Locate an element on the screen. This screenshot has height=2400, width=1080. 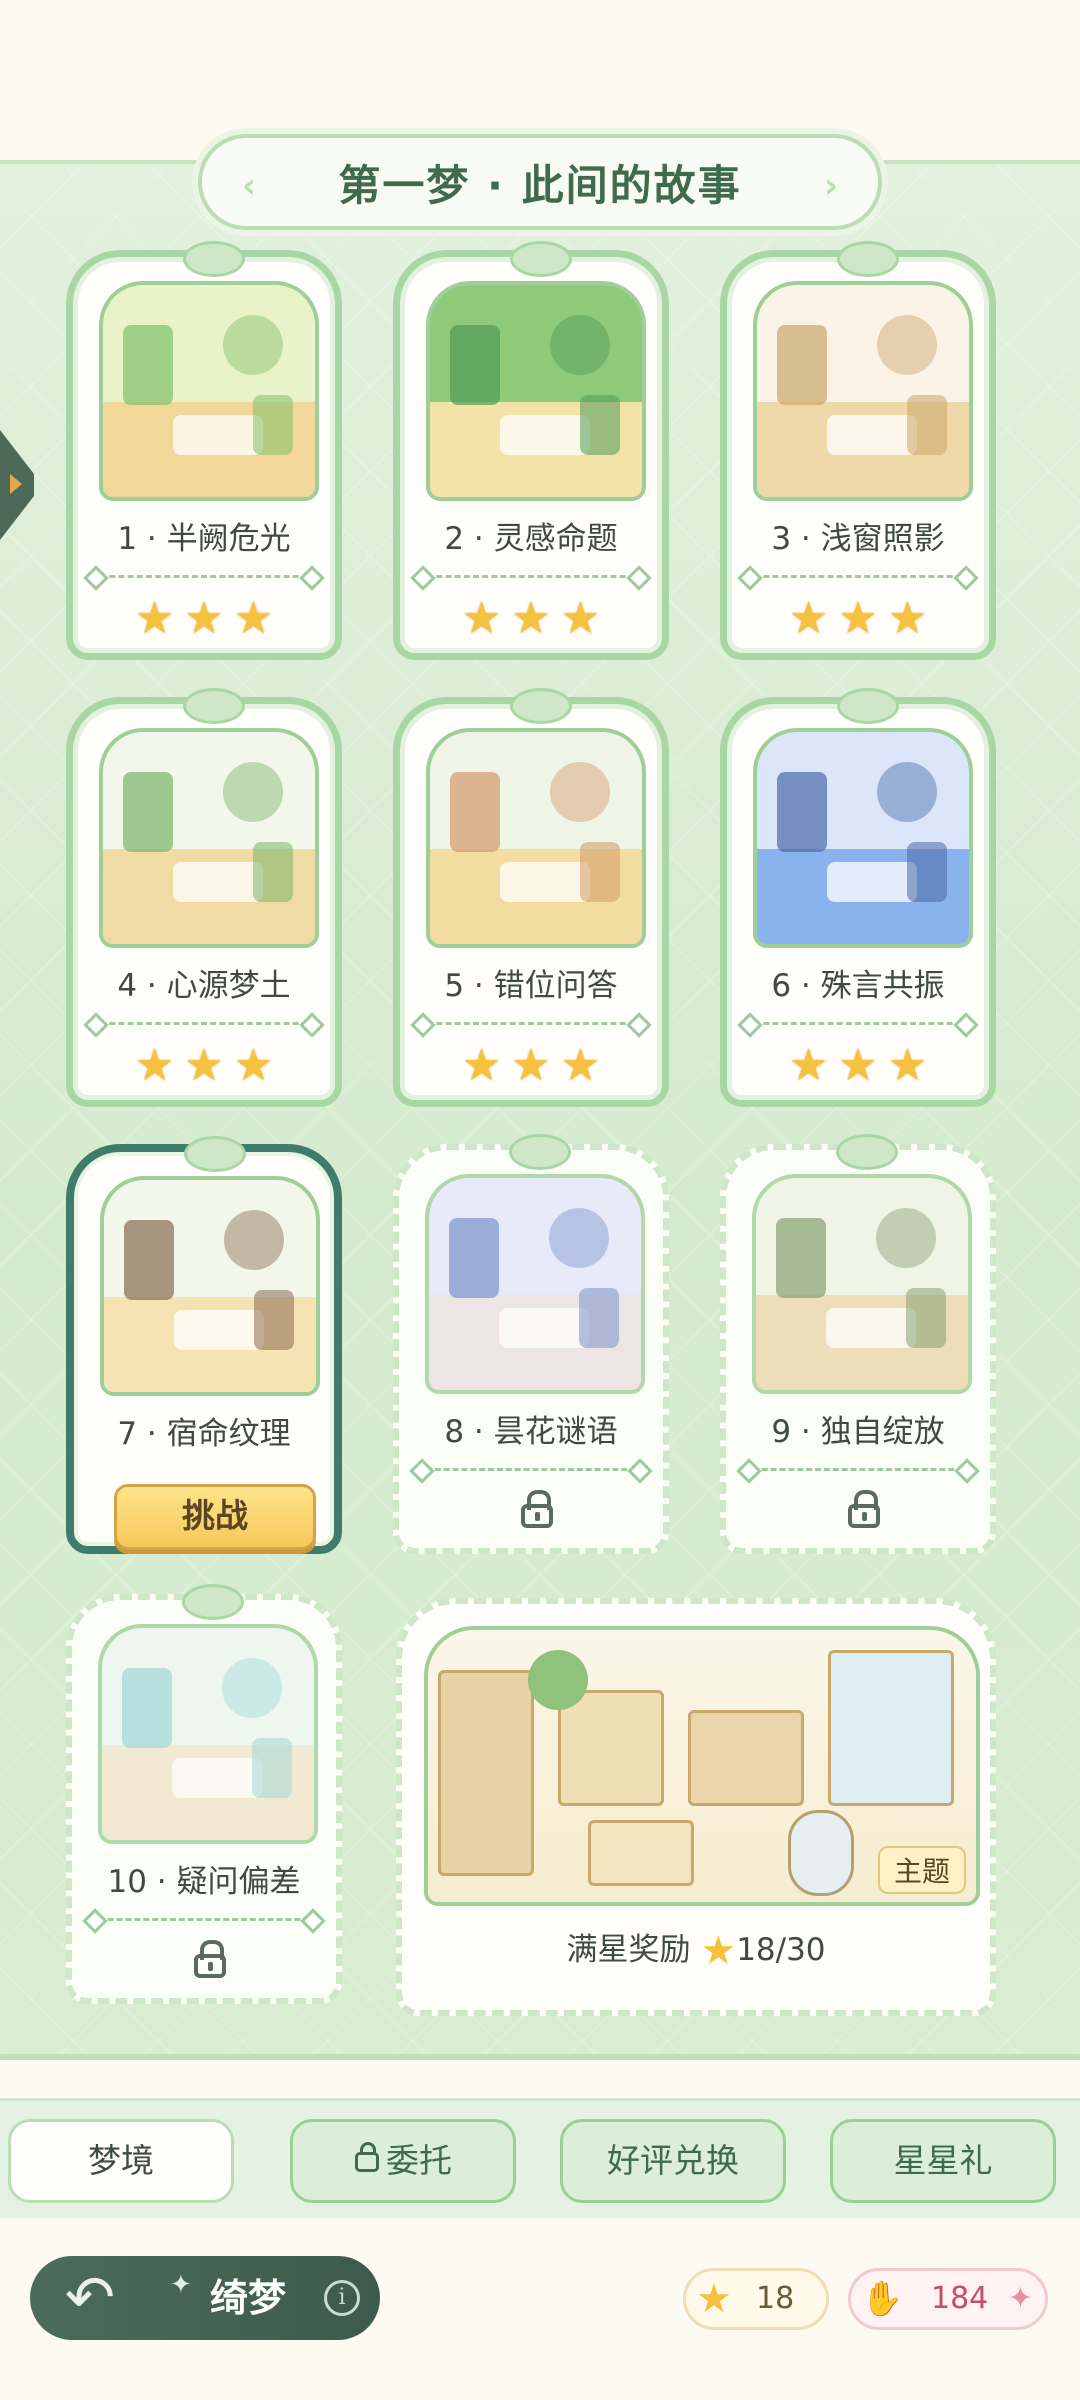
sparkle-icon: ✦ is located at coordinates (181, 2285).